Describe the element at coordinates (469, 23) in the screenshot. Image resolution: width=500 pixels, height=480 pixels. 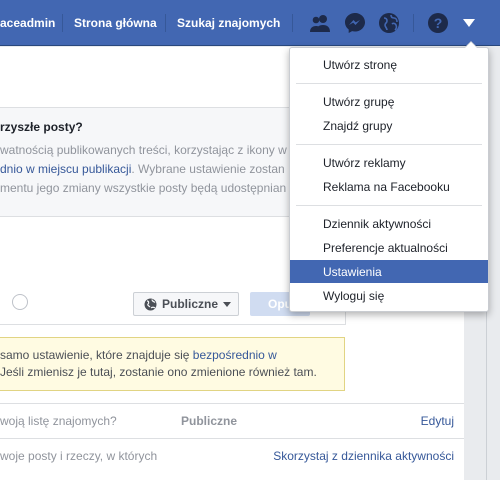
I see `account-menu-icon` at that location.